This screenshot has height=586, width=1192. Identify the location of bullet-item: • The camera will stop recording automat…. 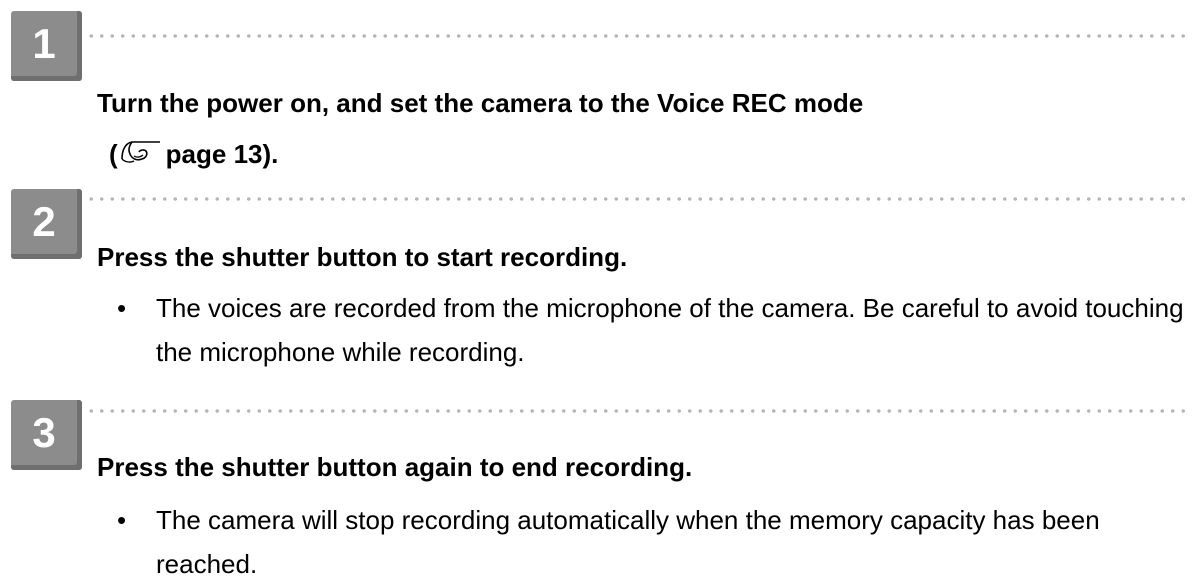
(647, 541).